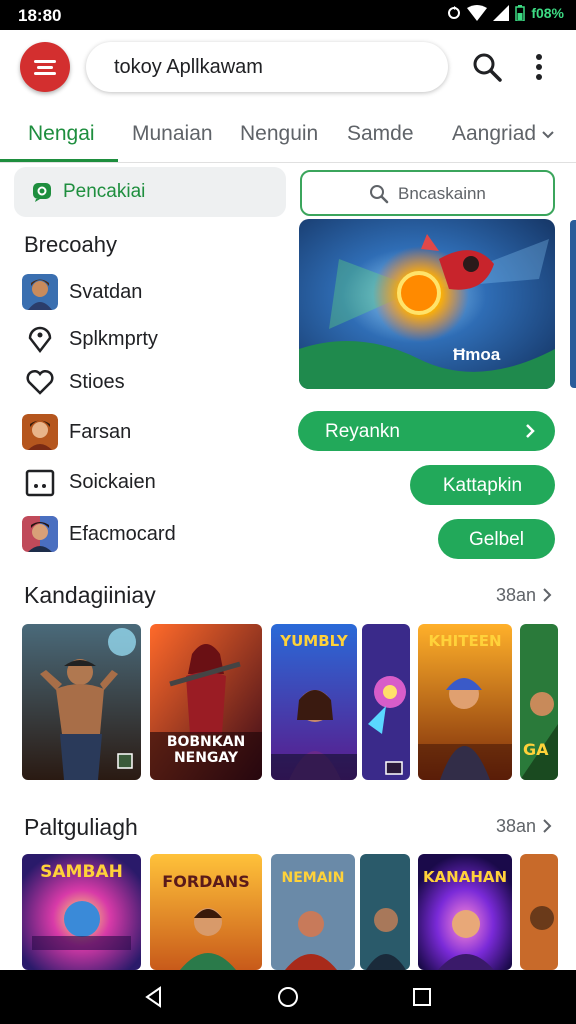 This screenshot has height=1024, width=576. I want to click on game-card-title: FORDANS, so click(206, 881).